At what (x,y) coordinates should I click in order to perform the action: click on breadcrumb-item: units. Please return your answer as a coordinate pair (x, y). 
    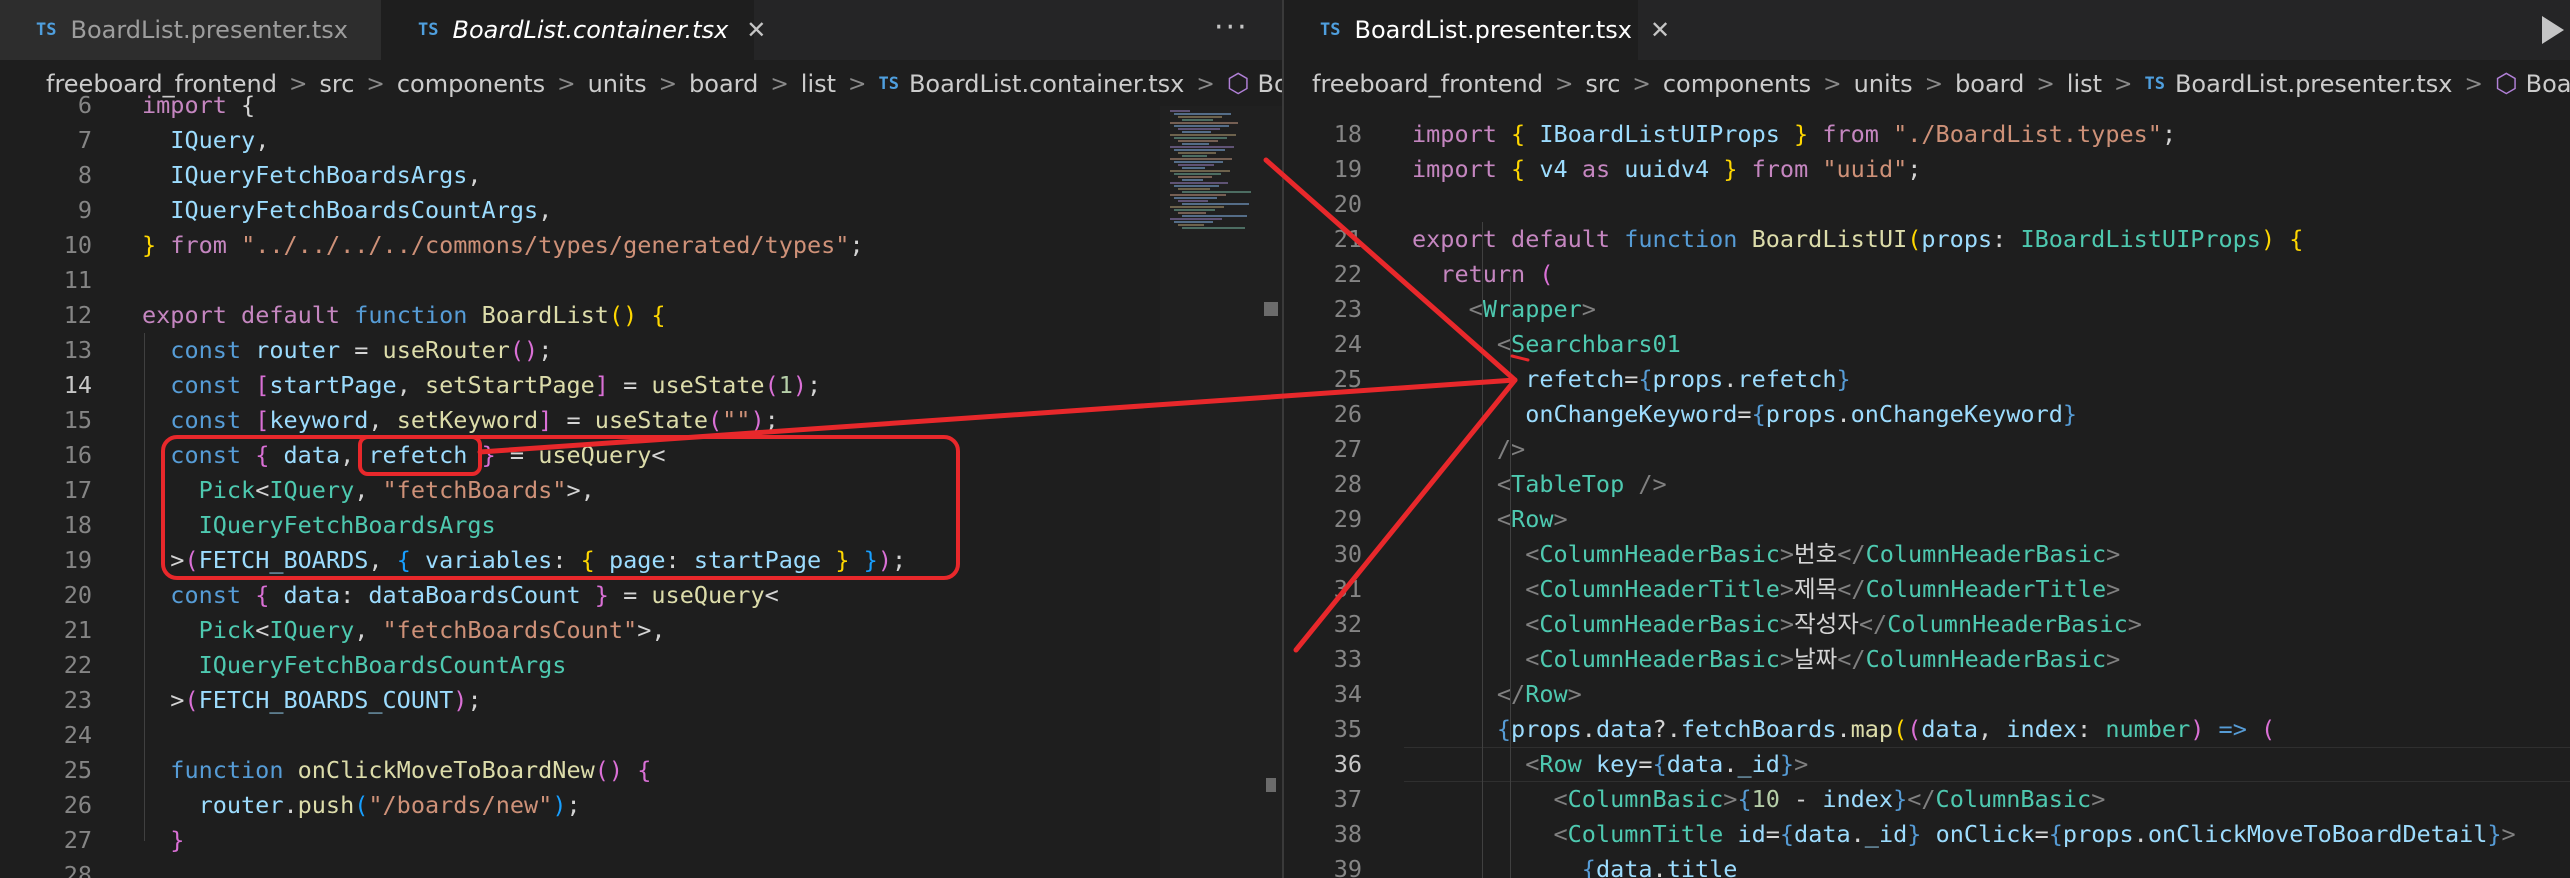
    Looking at the image, I should click on (1883, 84).